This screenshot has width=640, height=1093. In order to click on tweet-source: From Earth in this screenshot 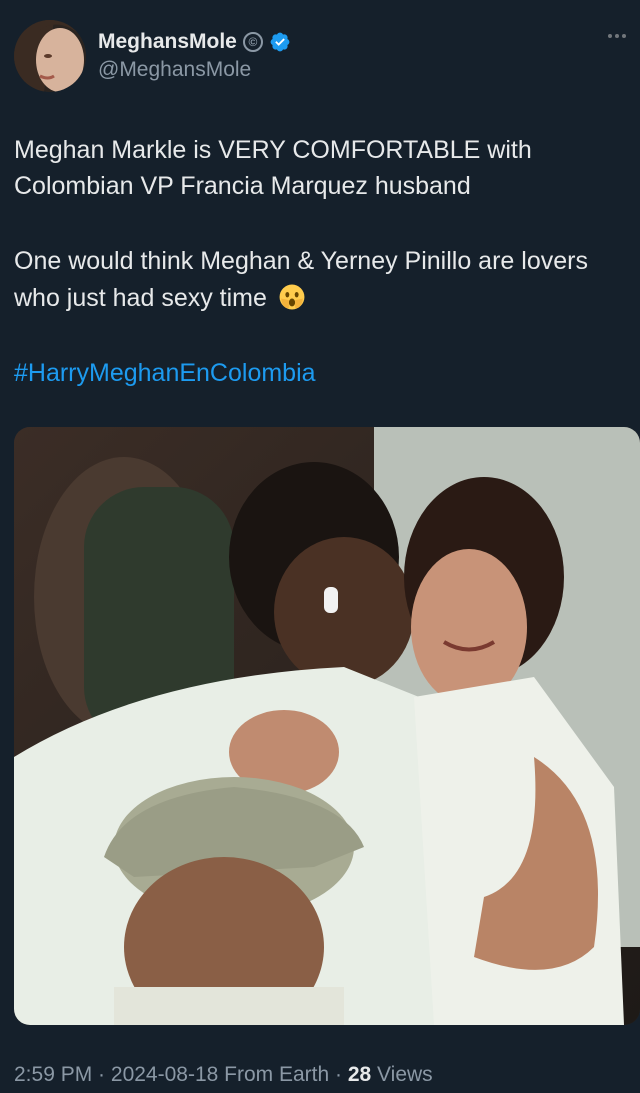, I will do `click(274, 1074)`.